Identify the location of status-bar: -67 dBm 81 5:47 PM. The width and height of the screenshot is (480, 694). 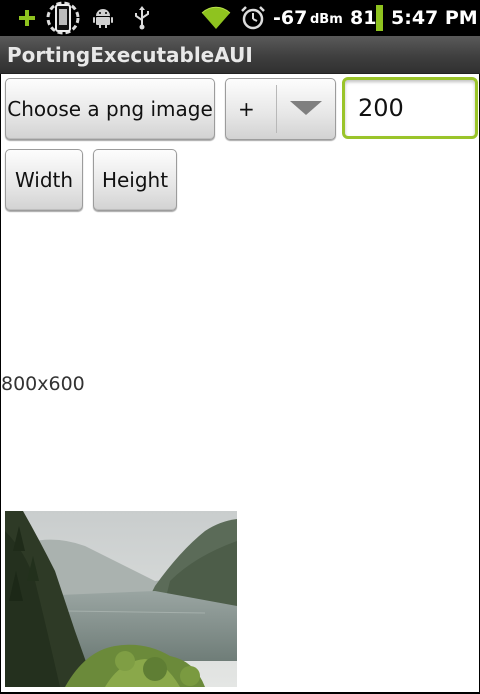
(240, 18).